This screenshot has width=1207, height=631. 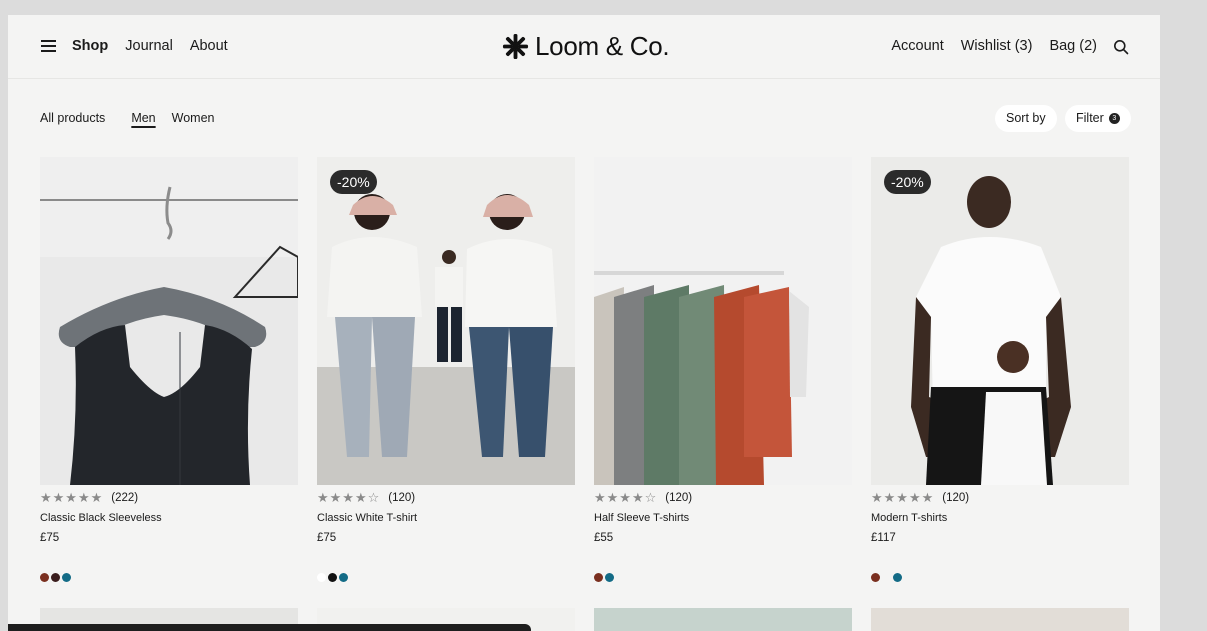 I want to click on tshirt-rack-photo, so click(x=723, y=321).